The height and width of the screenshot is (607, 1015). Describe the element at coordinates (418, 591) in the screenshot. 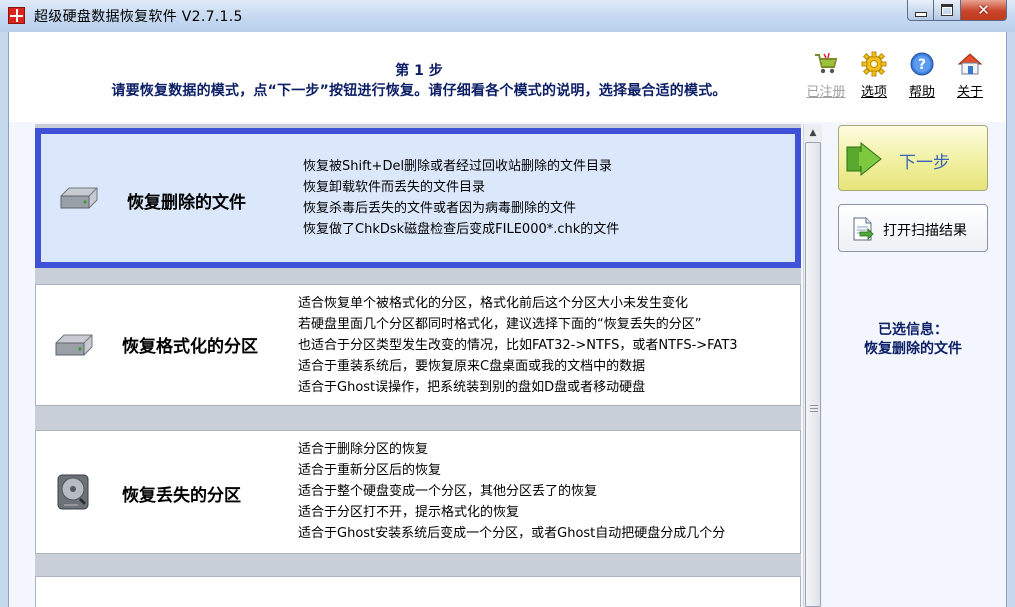

I see `mode-next-partial` at that location.